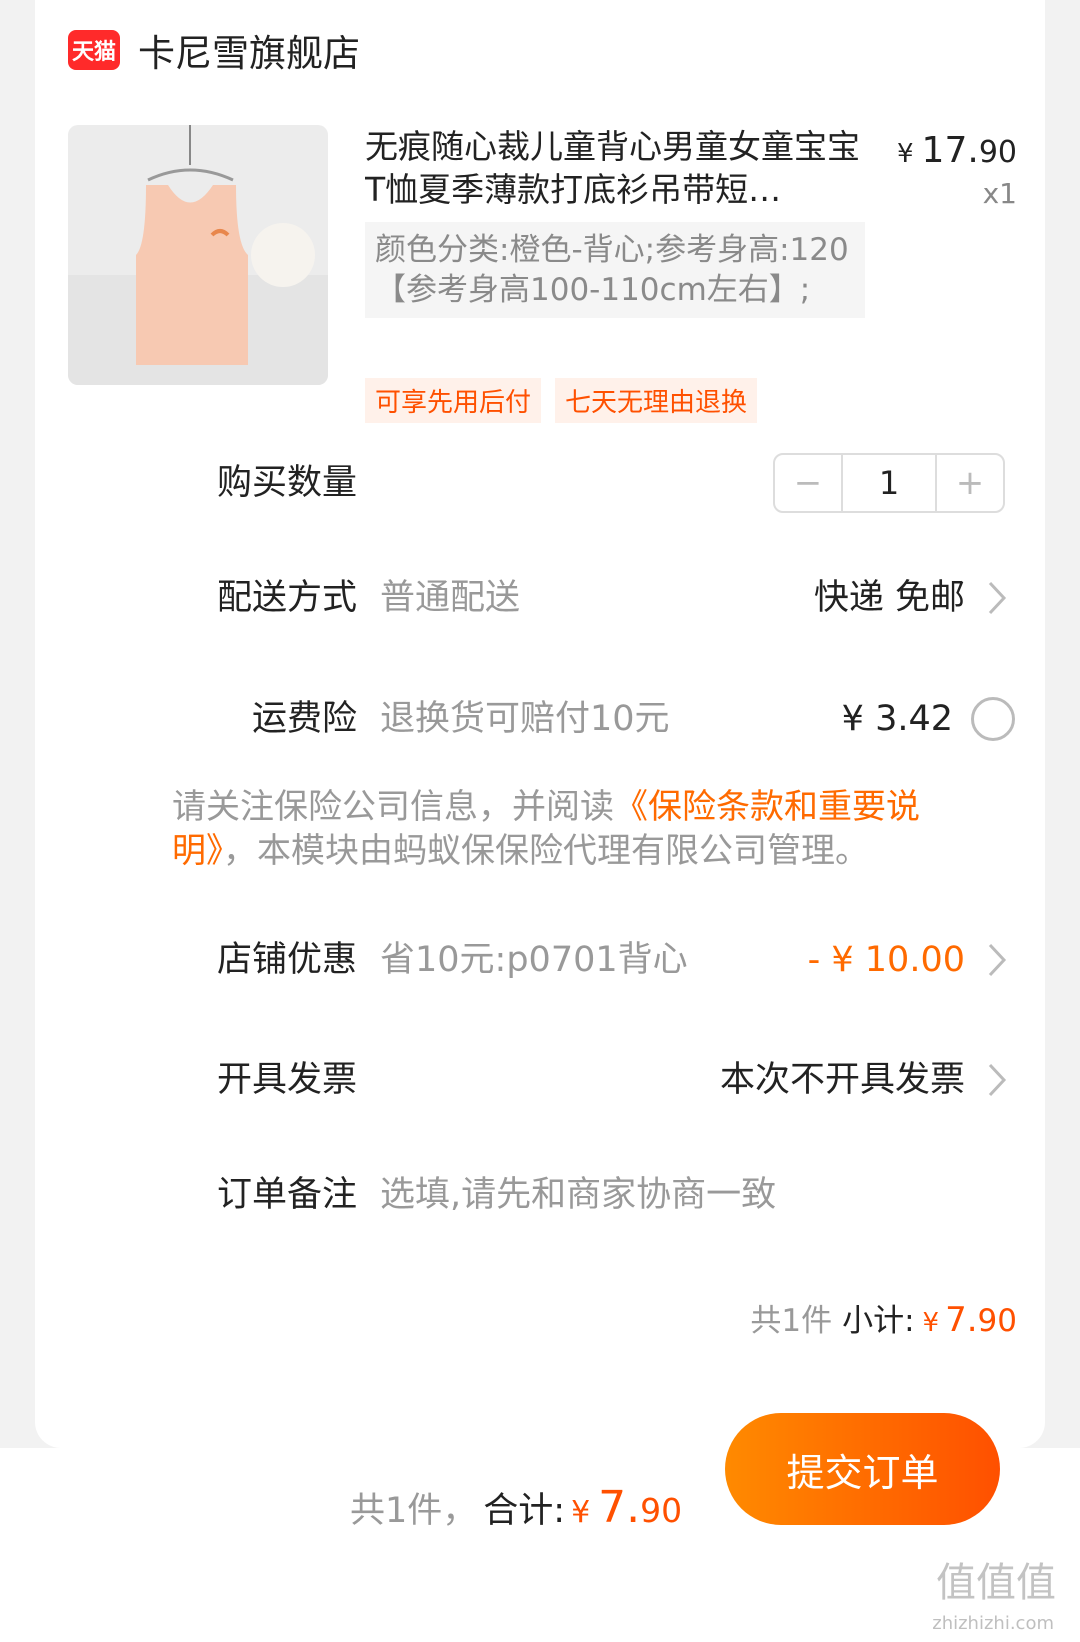 The image size is (1080, 1642). I want to click on invoice-label: 开具发票, so click(286, 1080).